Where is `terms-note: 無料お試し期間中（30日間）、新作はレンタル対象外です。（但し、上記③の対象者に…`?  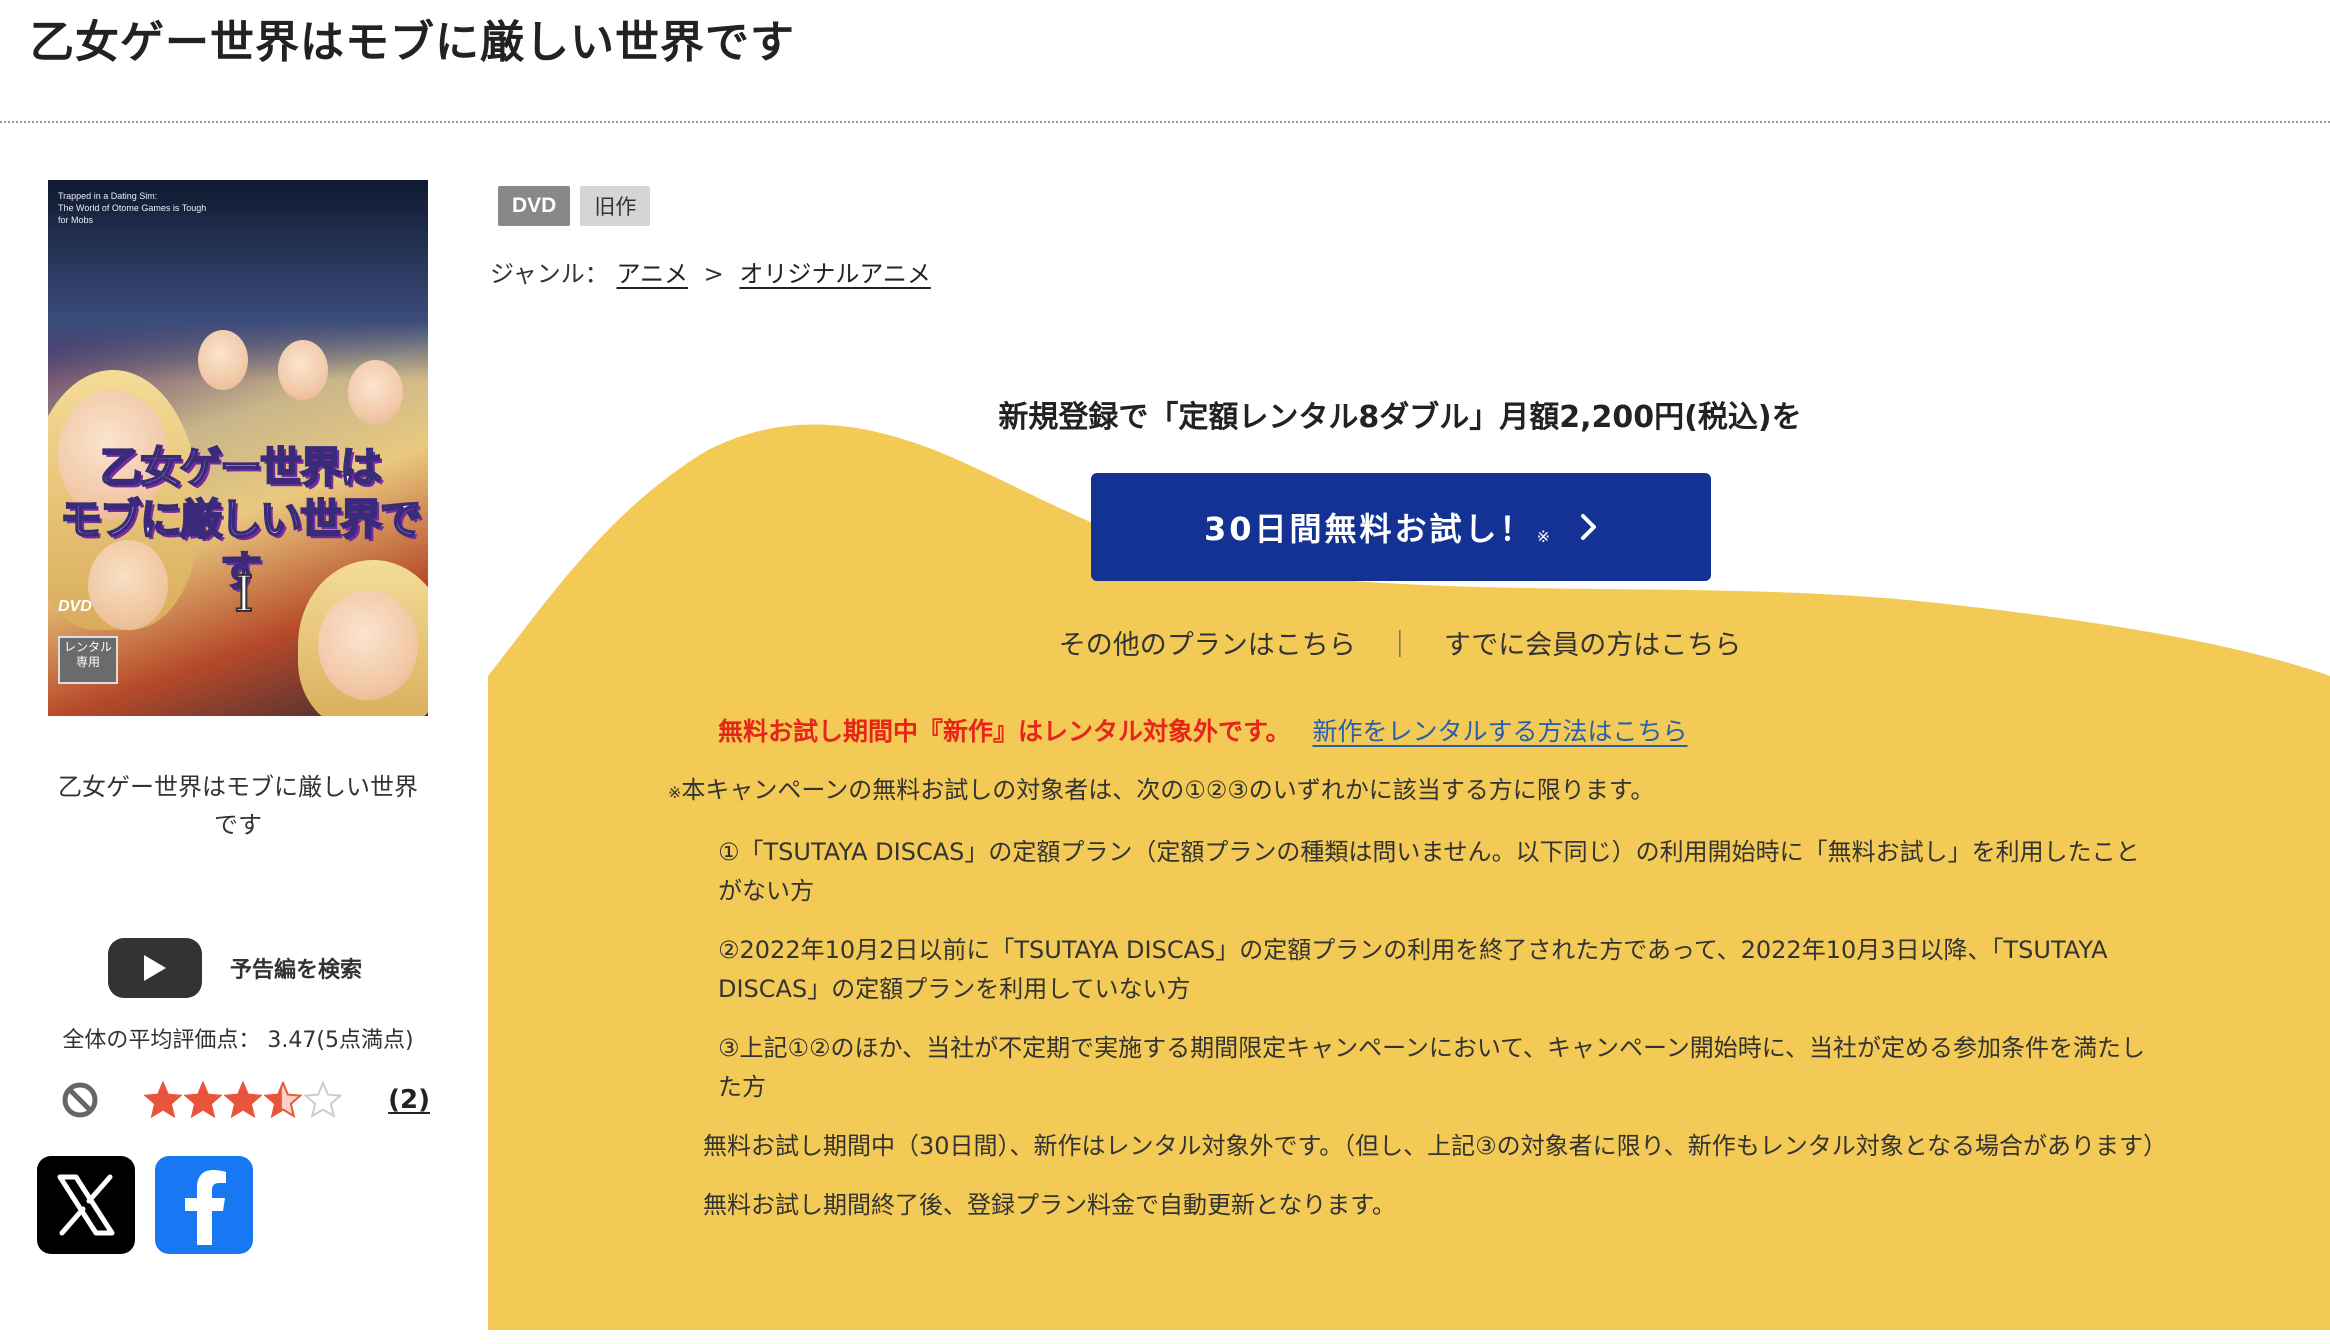
terms-note: 無料お試し期間中（30日間）、新作はレンタル対象外です。（但し、上記③の対象者に… is located at coordinates (1435, 1146).